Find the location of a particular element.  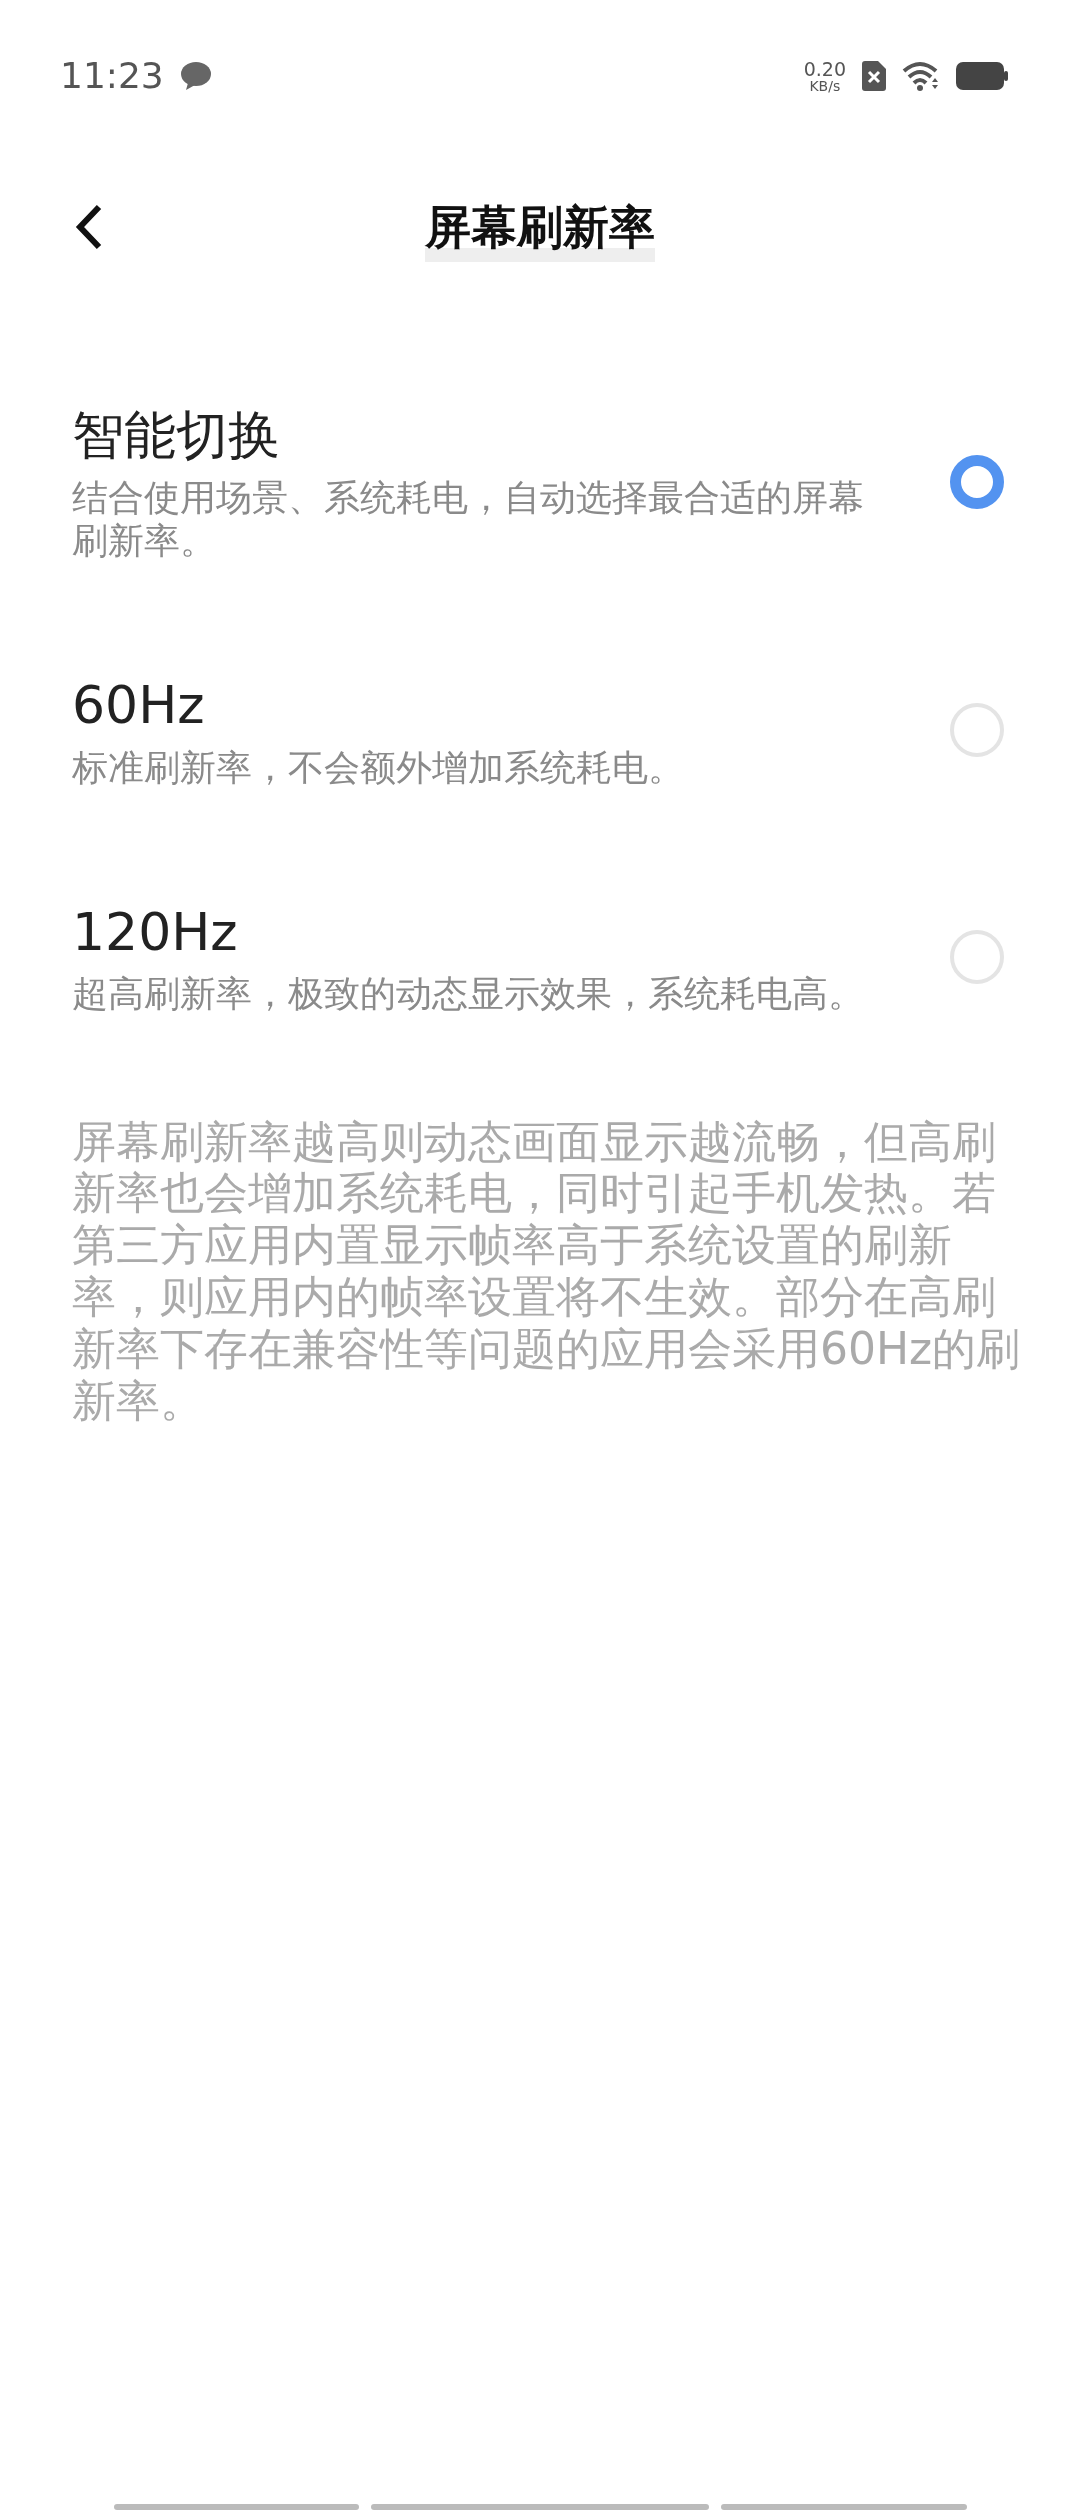

speed-unit: KB/s is located at coordinates (825, 85).